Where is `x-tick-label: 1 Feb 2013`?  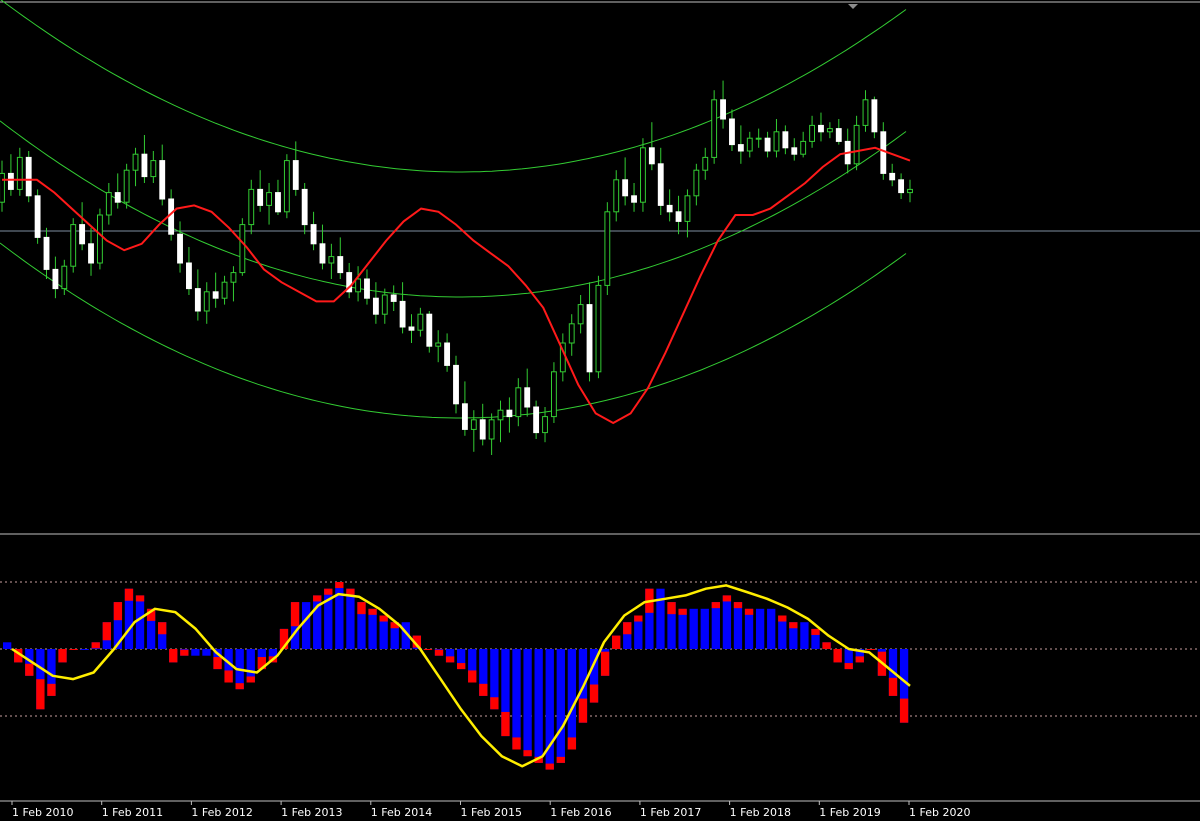 x-tick-label: 1 Feb 2013 is located at coordinates (311, 812).